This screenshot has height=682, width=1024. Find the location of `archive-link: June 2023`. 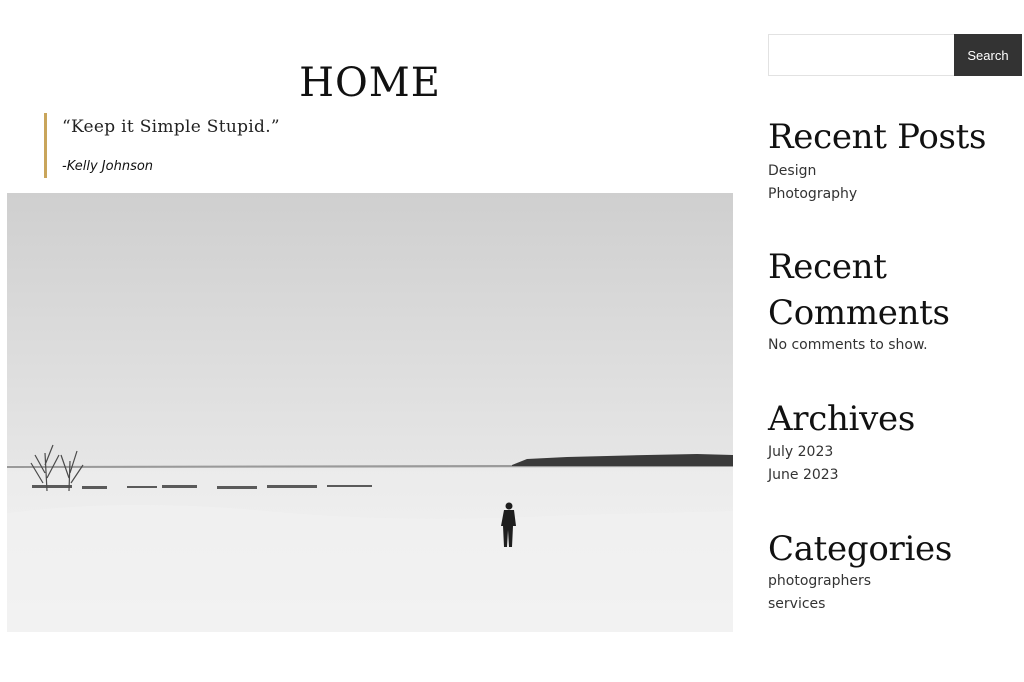

archive-link: June 2023 is located at coordinates (803, 475).